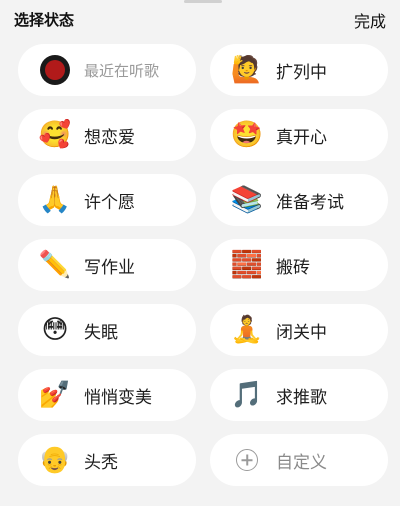 The width and height of the screenshot is (400, 506). Describe the element at coordinates (55, 395) in the screenshot. I see `nail-polish-icon: 💅` at that location.